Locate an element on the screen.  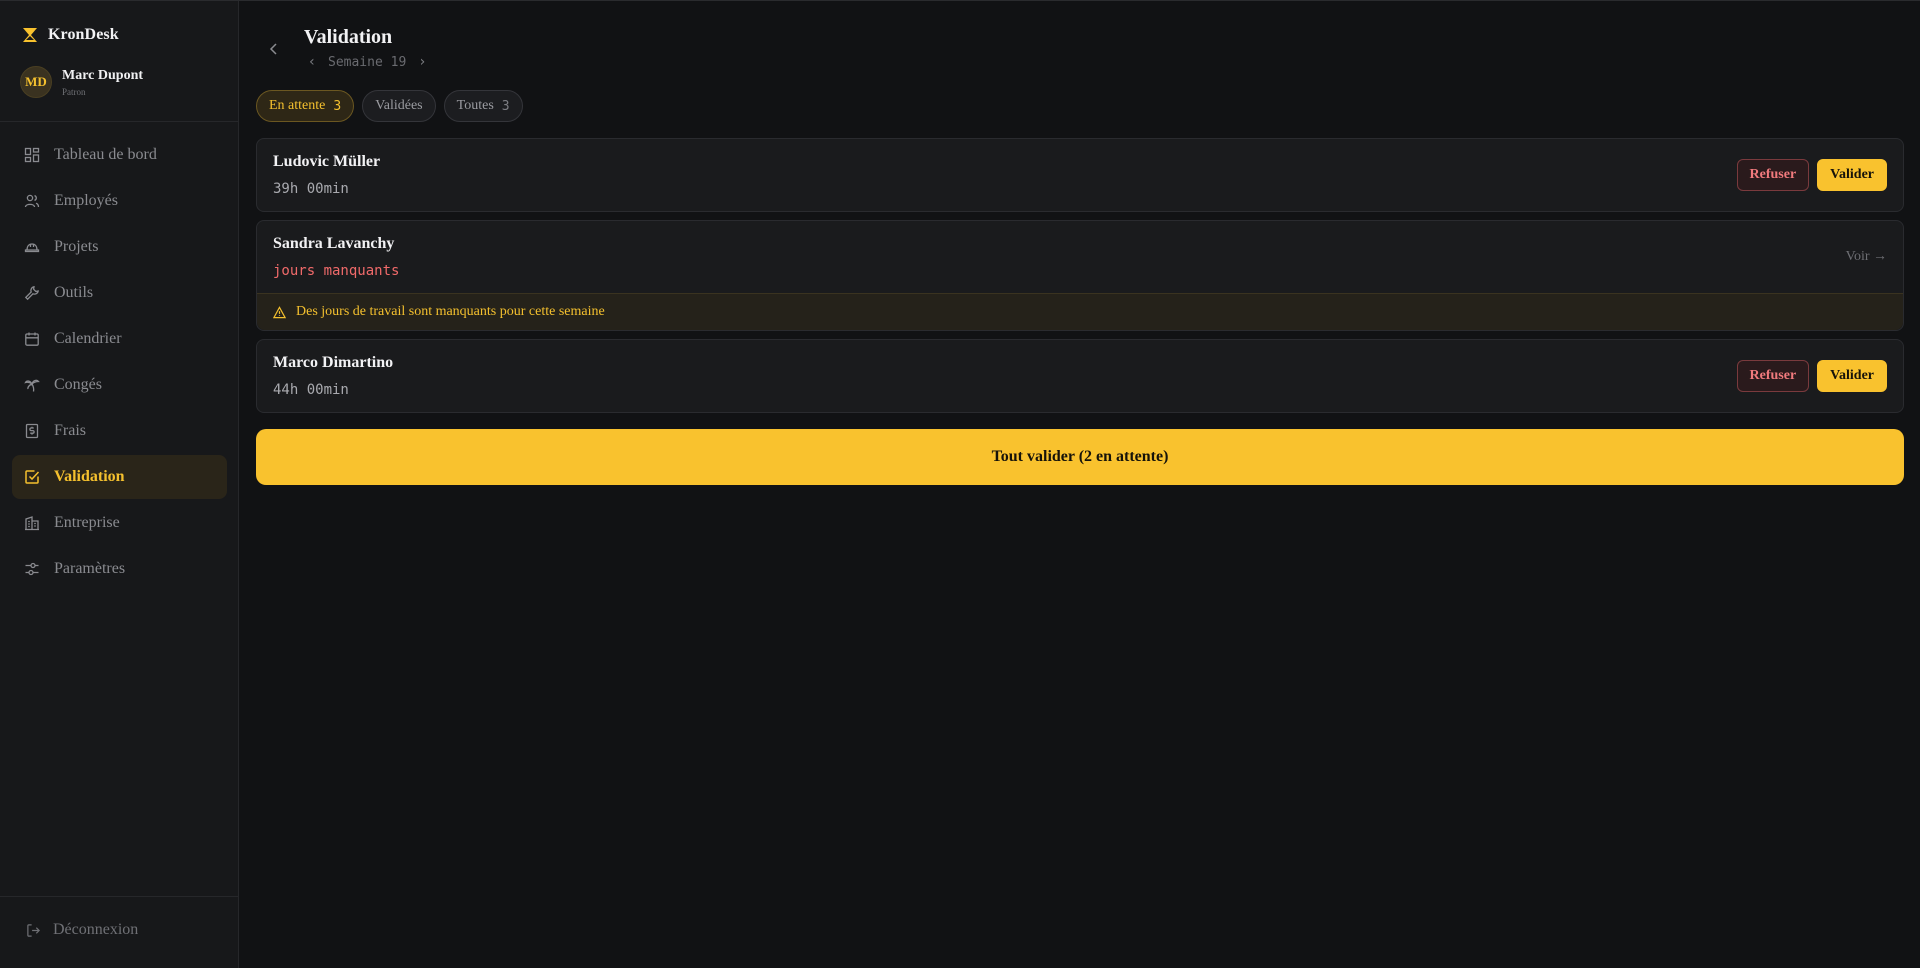
sidebar-item-projects: Projets is located at coordinates (119, 247).